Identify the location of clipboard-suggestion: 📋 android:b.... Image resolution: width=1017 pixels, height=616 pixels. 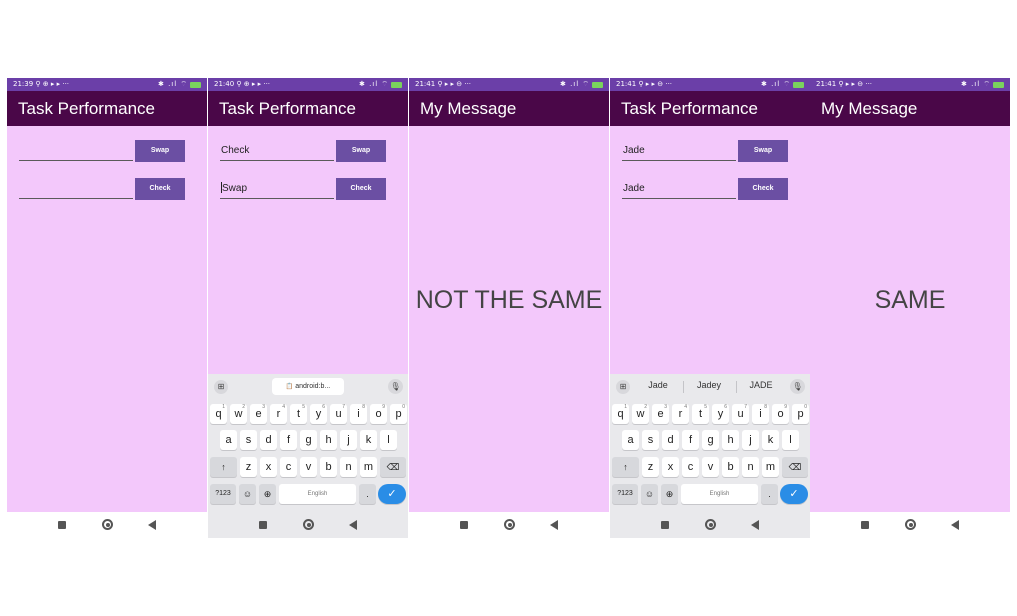
(308, 386).